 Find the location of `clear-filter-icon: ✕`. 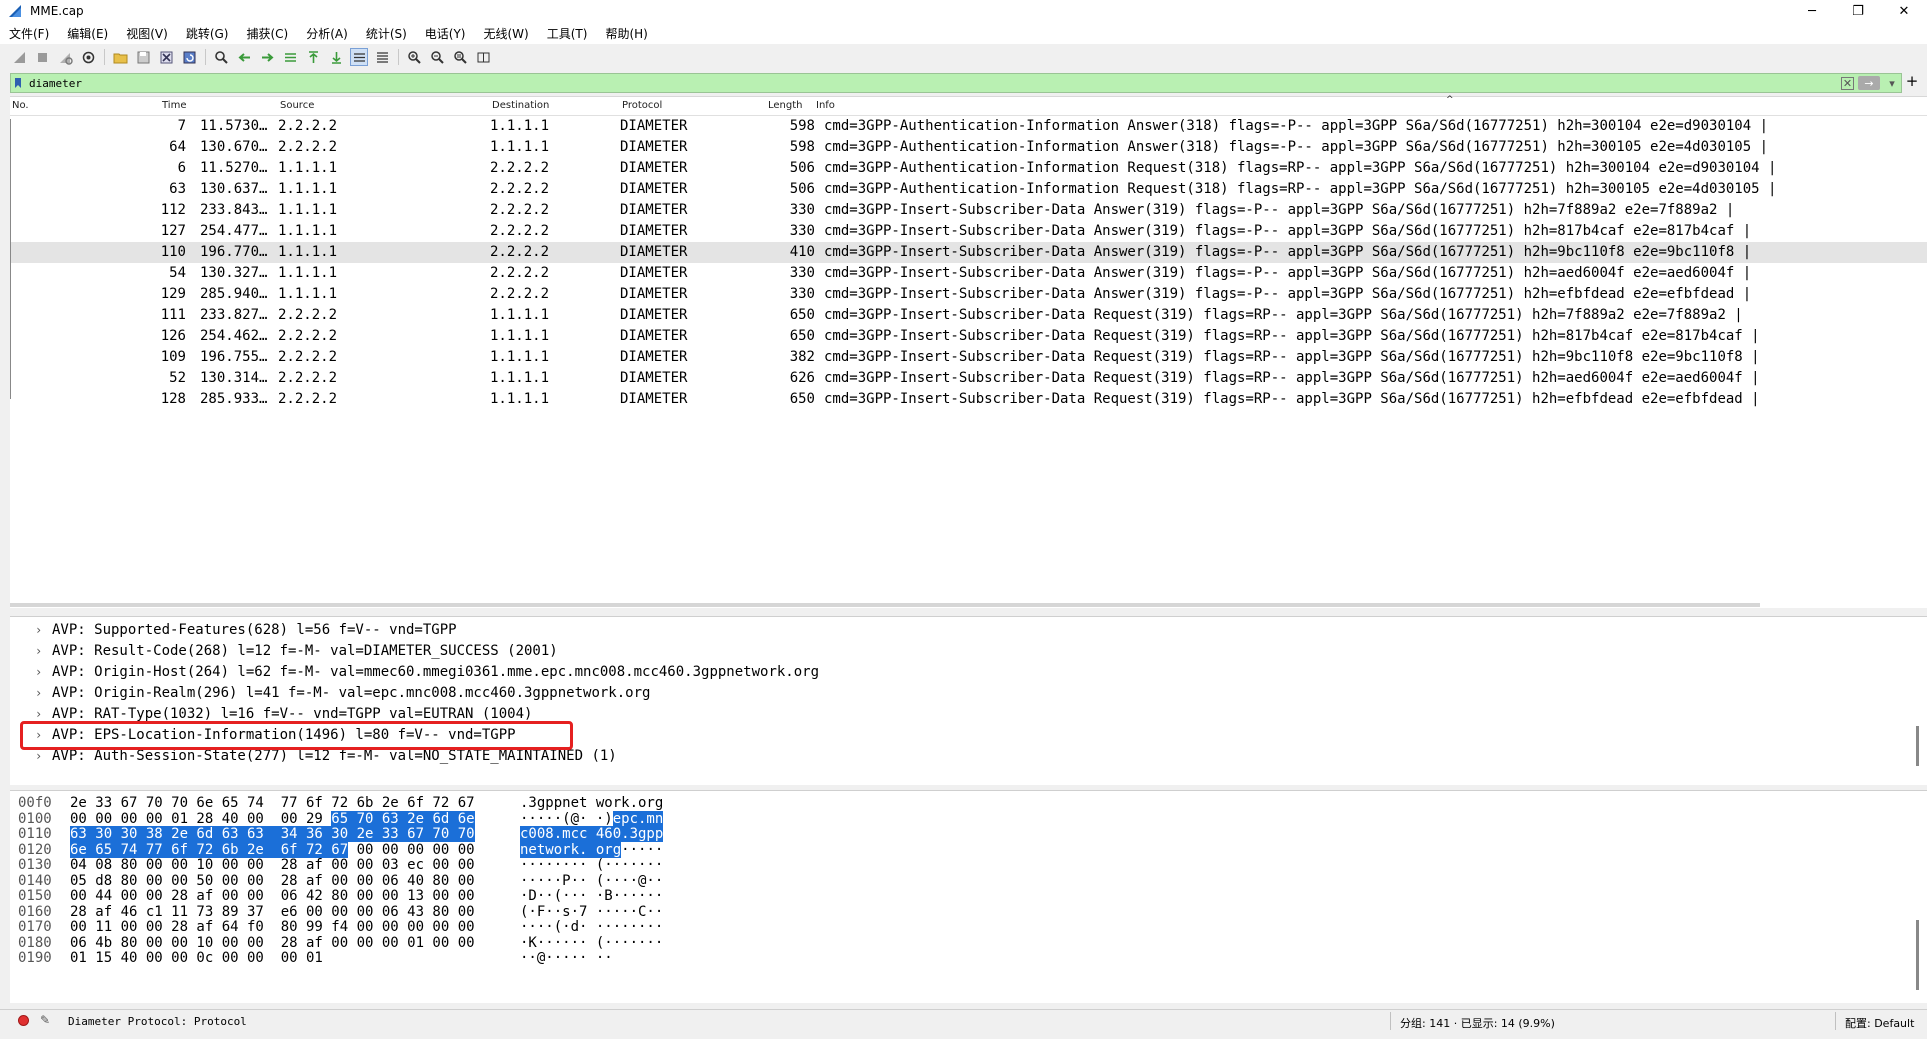

clear-filter-icon: ✕ is located at coordinates (1847, 83).